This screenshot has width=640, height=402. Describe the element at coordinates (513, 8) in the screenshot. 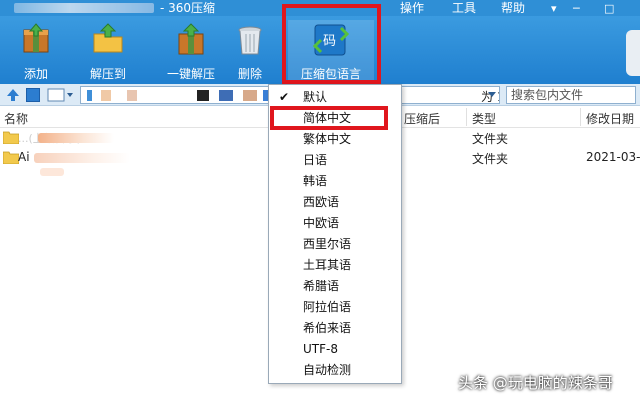

I see `menu-help: 帮助` at that location.